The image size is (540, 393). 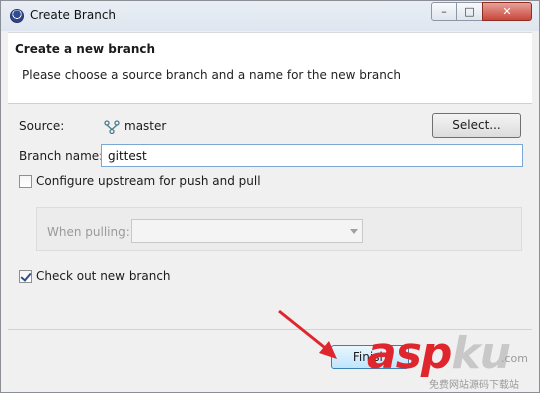 What do you see at coordinates (307, 334) in the screenshot?
I see `annotation-arrow-icon` at bounding box center [307, 334].